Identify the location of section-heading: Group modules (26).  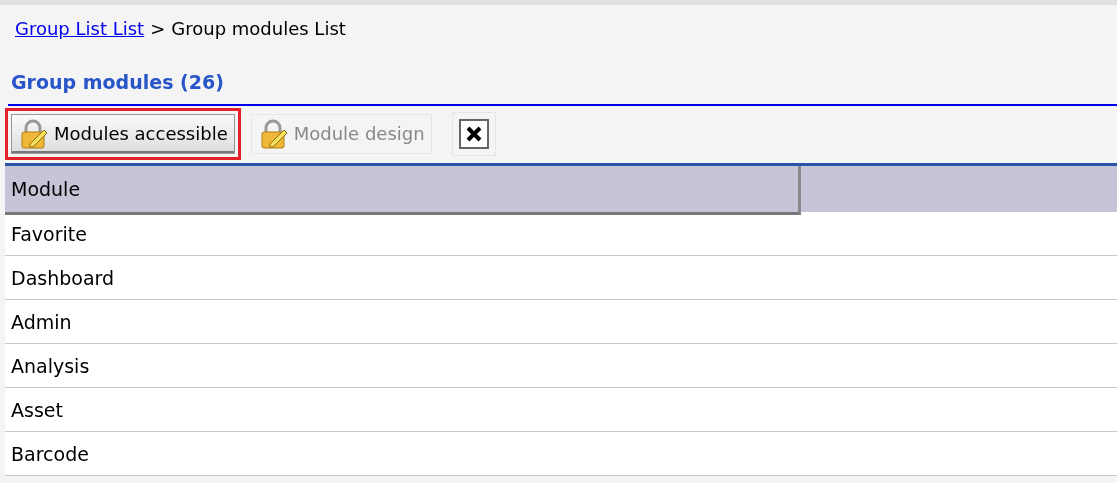
(117, 82).